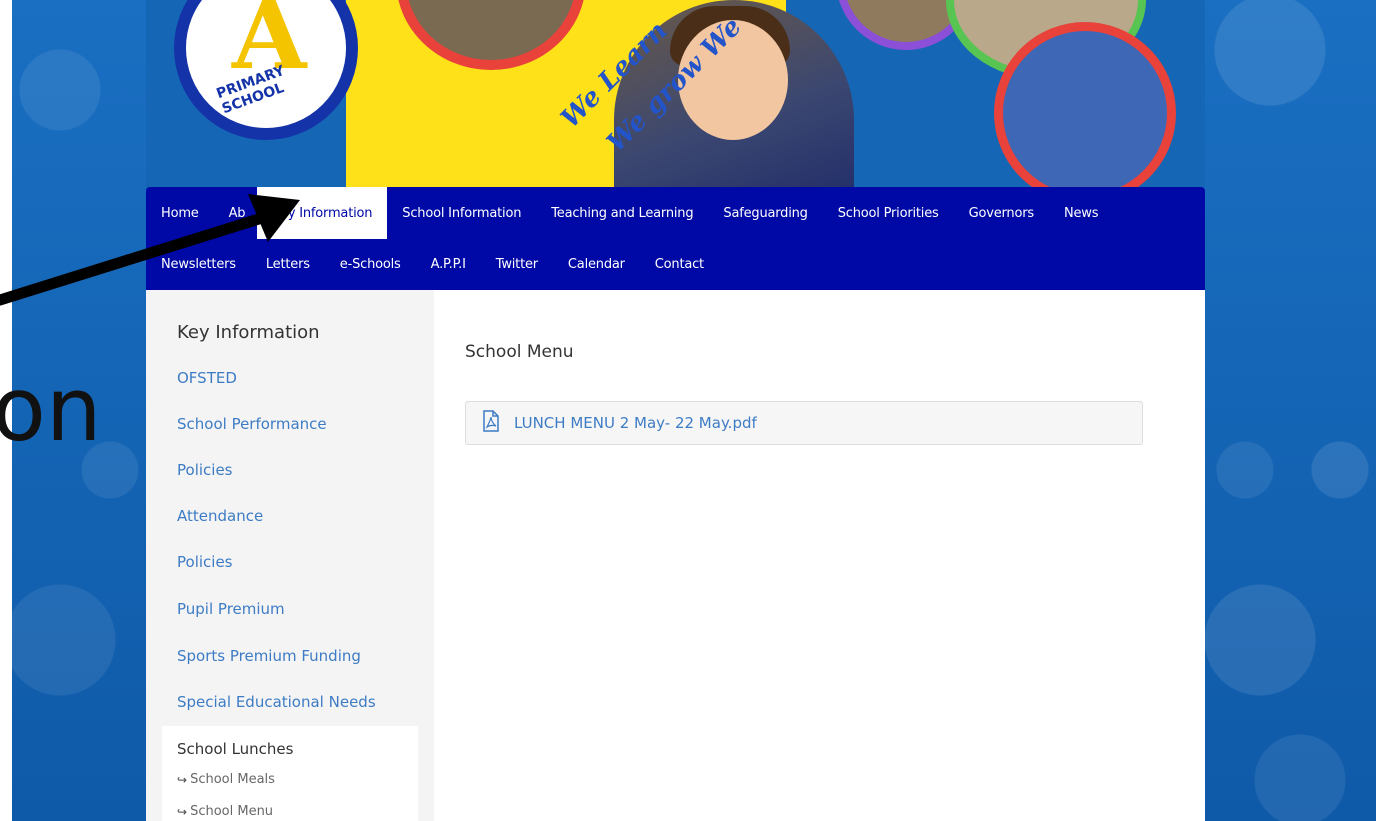 This screenshot has width=1376, height=821. I want to click on sidebar-link-pupil-premium: Pupil Premium, so click(231, 609).